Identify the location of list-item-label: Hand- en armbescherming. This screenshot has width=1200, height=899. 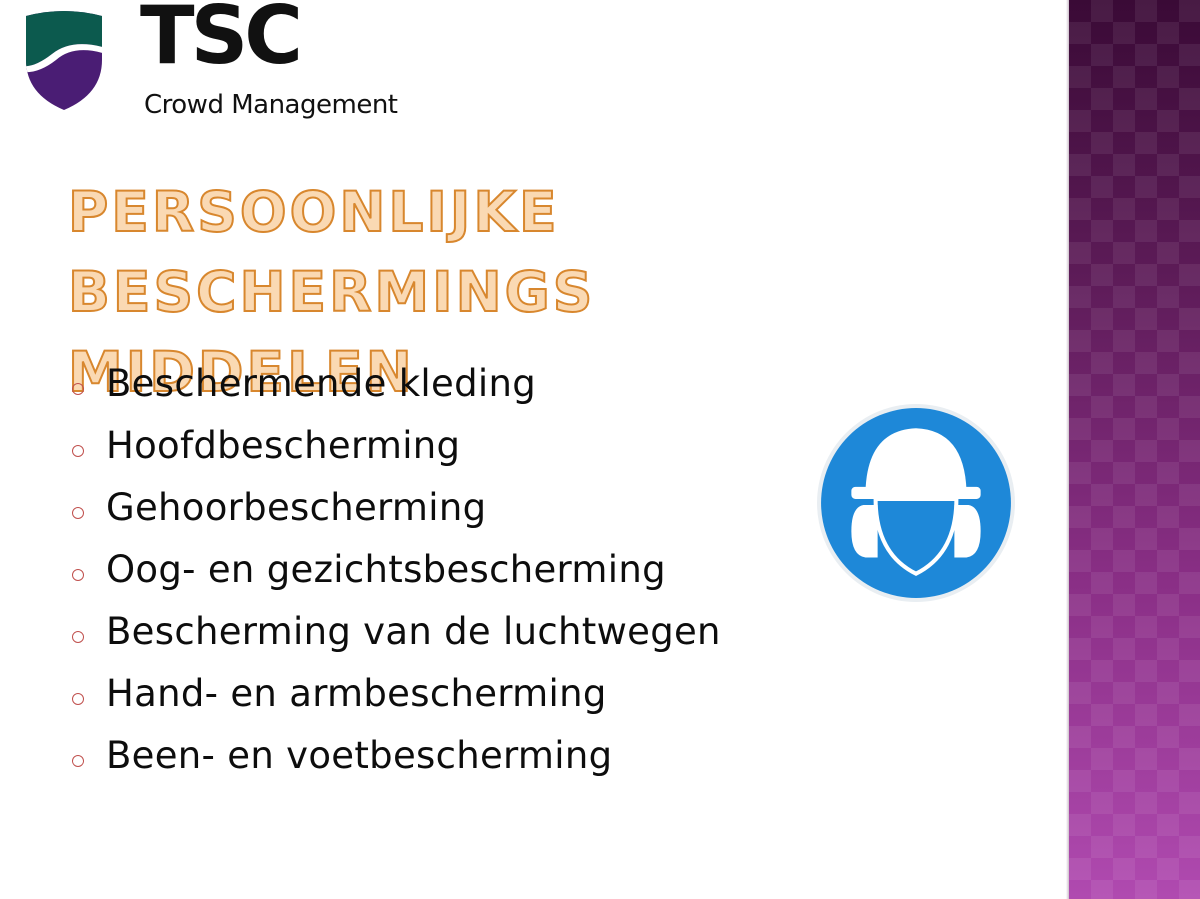
(356, 693).